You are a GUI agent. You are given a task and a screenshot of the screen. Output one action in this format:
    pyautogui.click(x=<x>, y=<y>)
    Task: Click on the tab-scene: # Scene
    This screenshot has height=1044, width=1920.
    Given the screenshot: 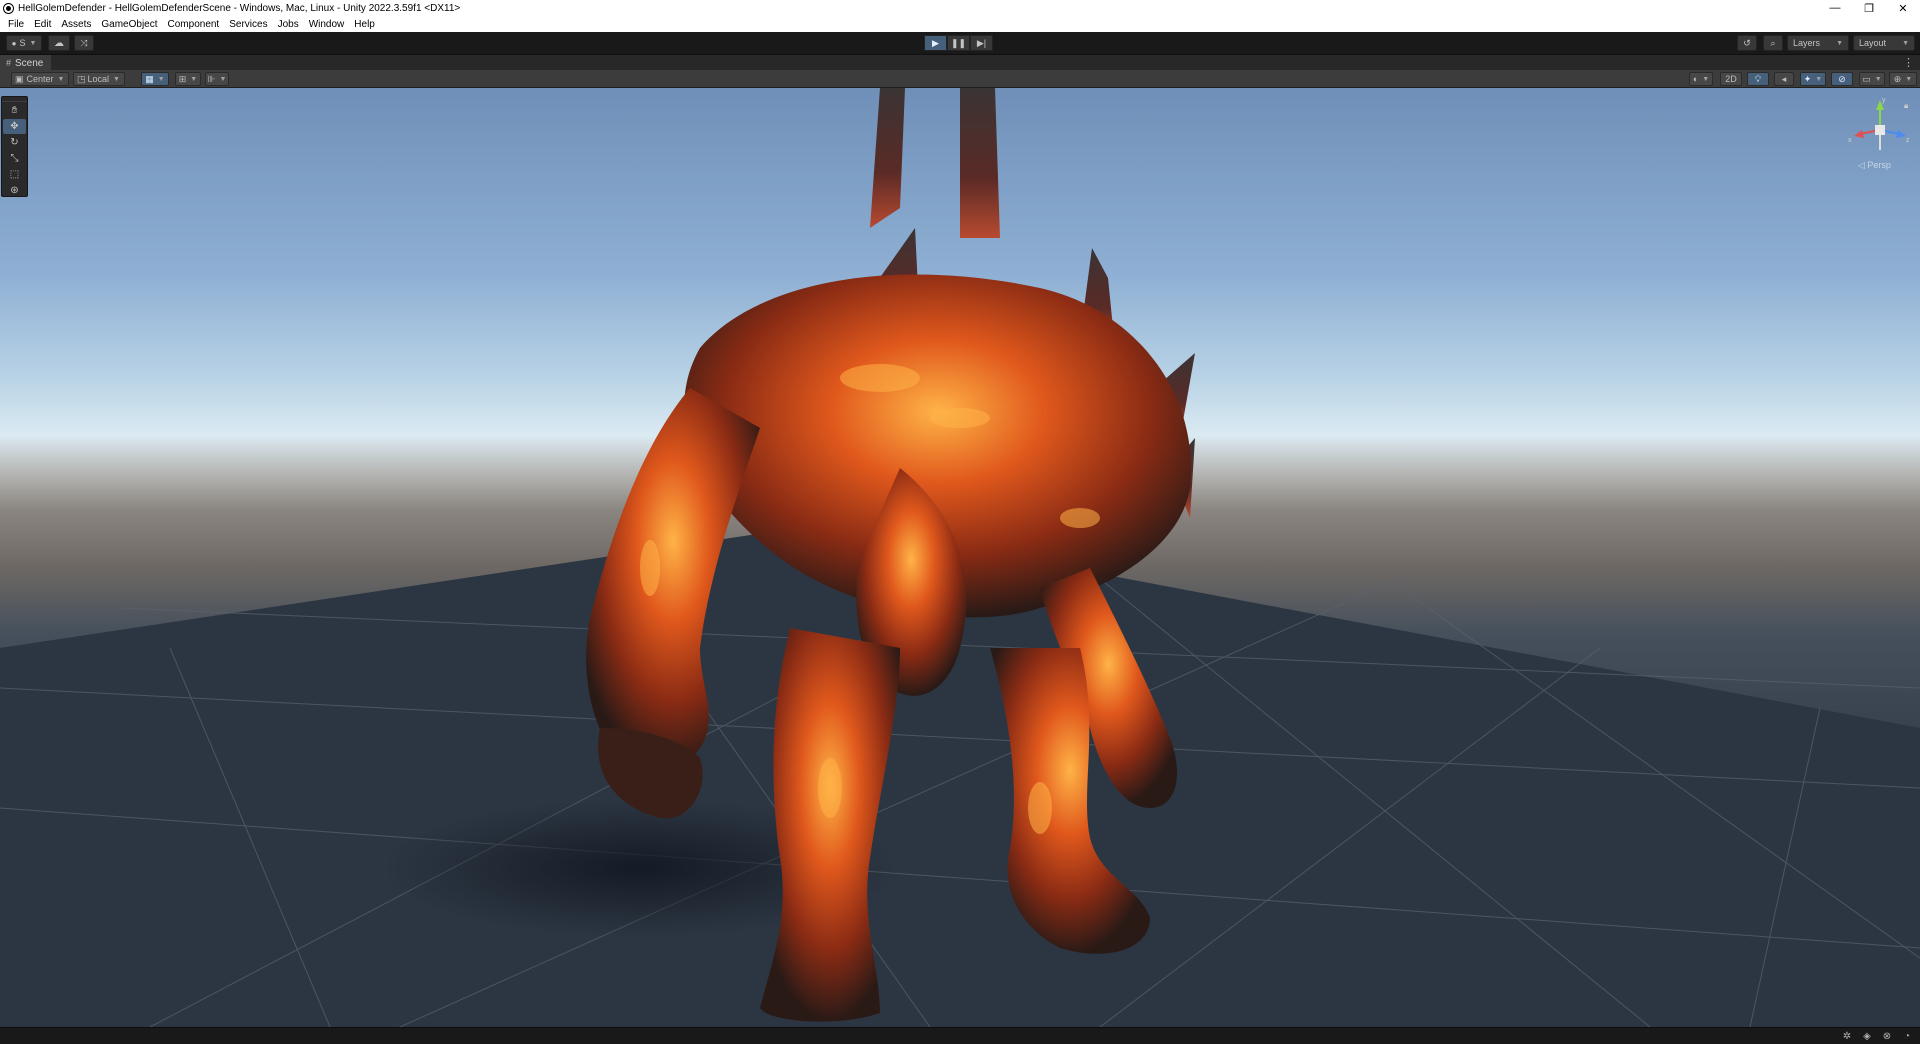 What is the action you would take?
    pyautogui.click(x=26, y=63)
    